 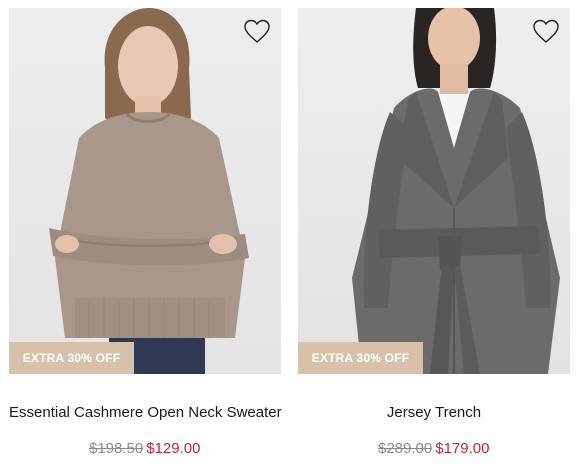 I want to click on price-row: $198.50 $129.00, so click(x=144, y=448).